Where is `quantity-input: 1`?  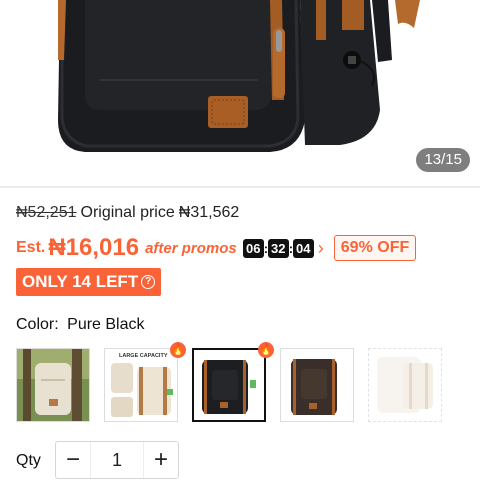 quantity-input: 1 is located at coordinates (117, 460).